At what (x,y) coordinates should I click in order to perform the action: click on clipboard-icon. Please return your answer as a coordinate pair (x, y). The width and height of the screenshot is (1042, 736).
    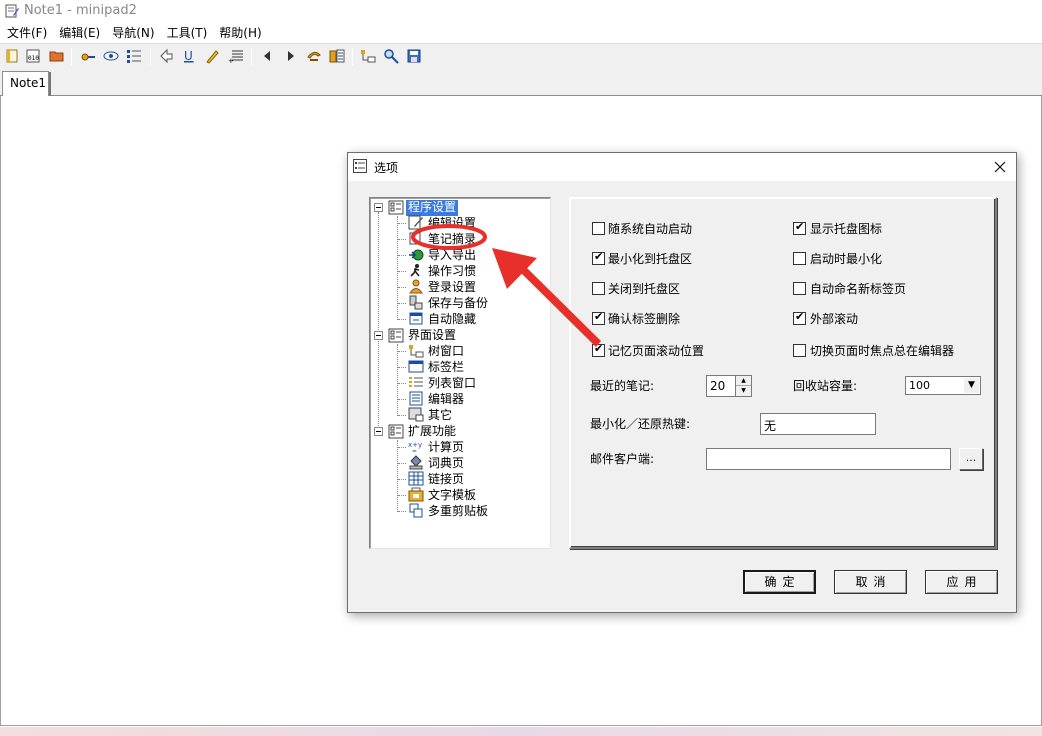
    Looking at the image, I should click on (416, 510).